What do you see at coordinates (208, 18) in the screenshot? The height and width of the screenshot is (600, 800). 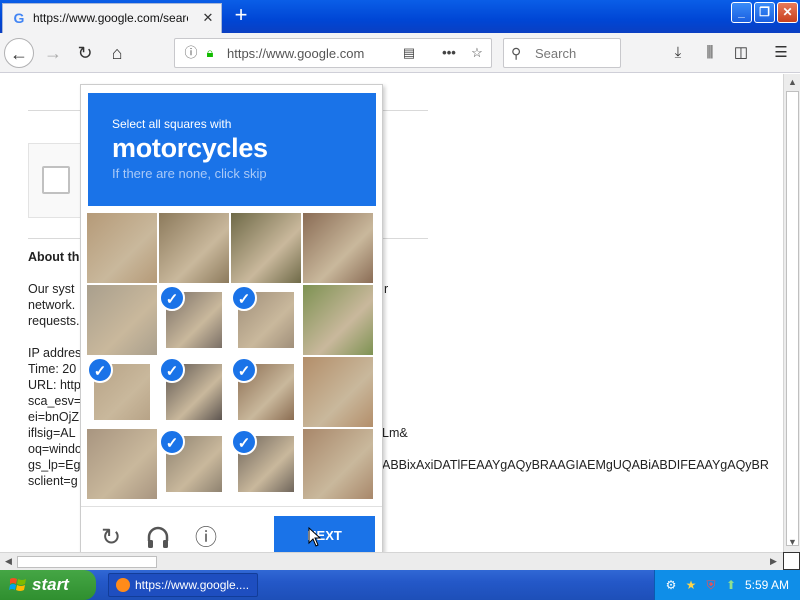 I see `tab-close-icon: ✕` at bounding box center [208, 18].